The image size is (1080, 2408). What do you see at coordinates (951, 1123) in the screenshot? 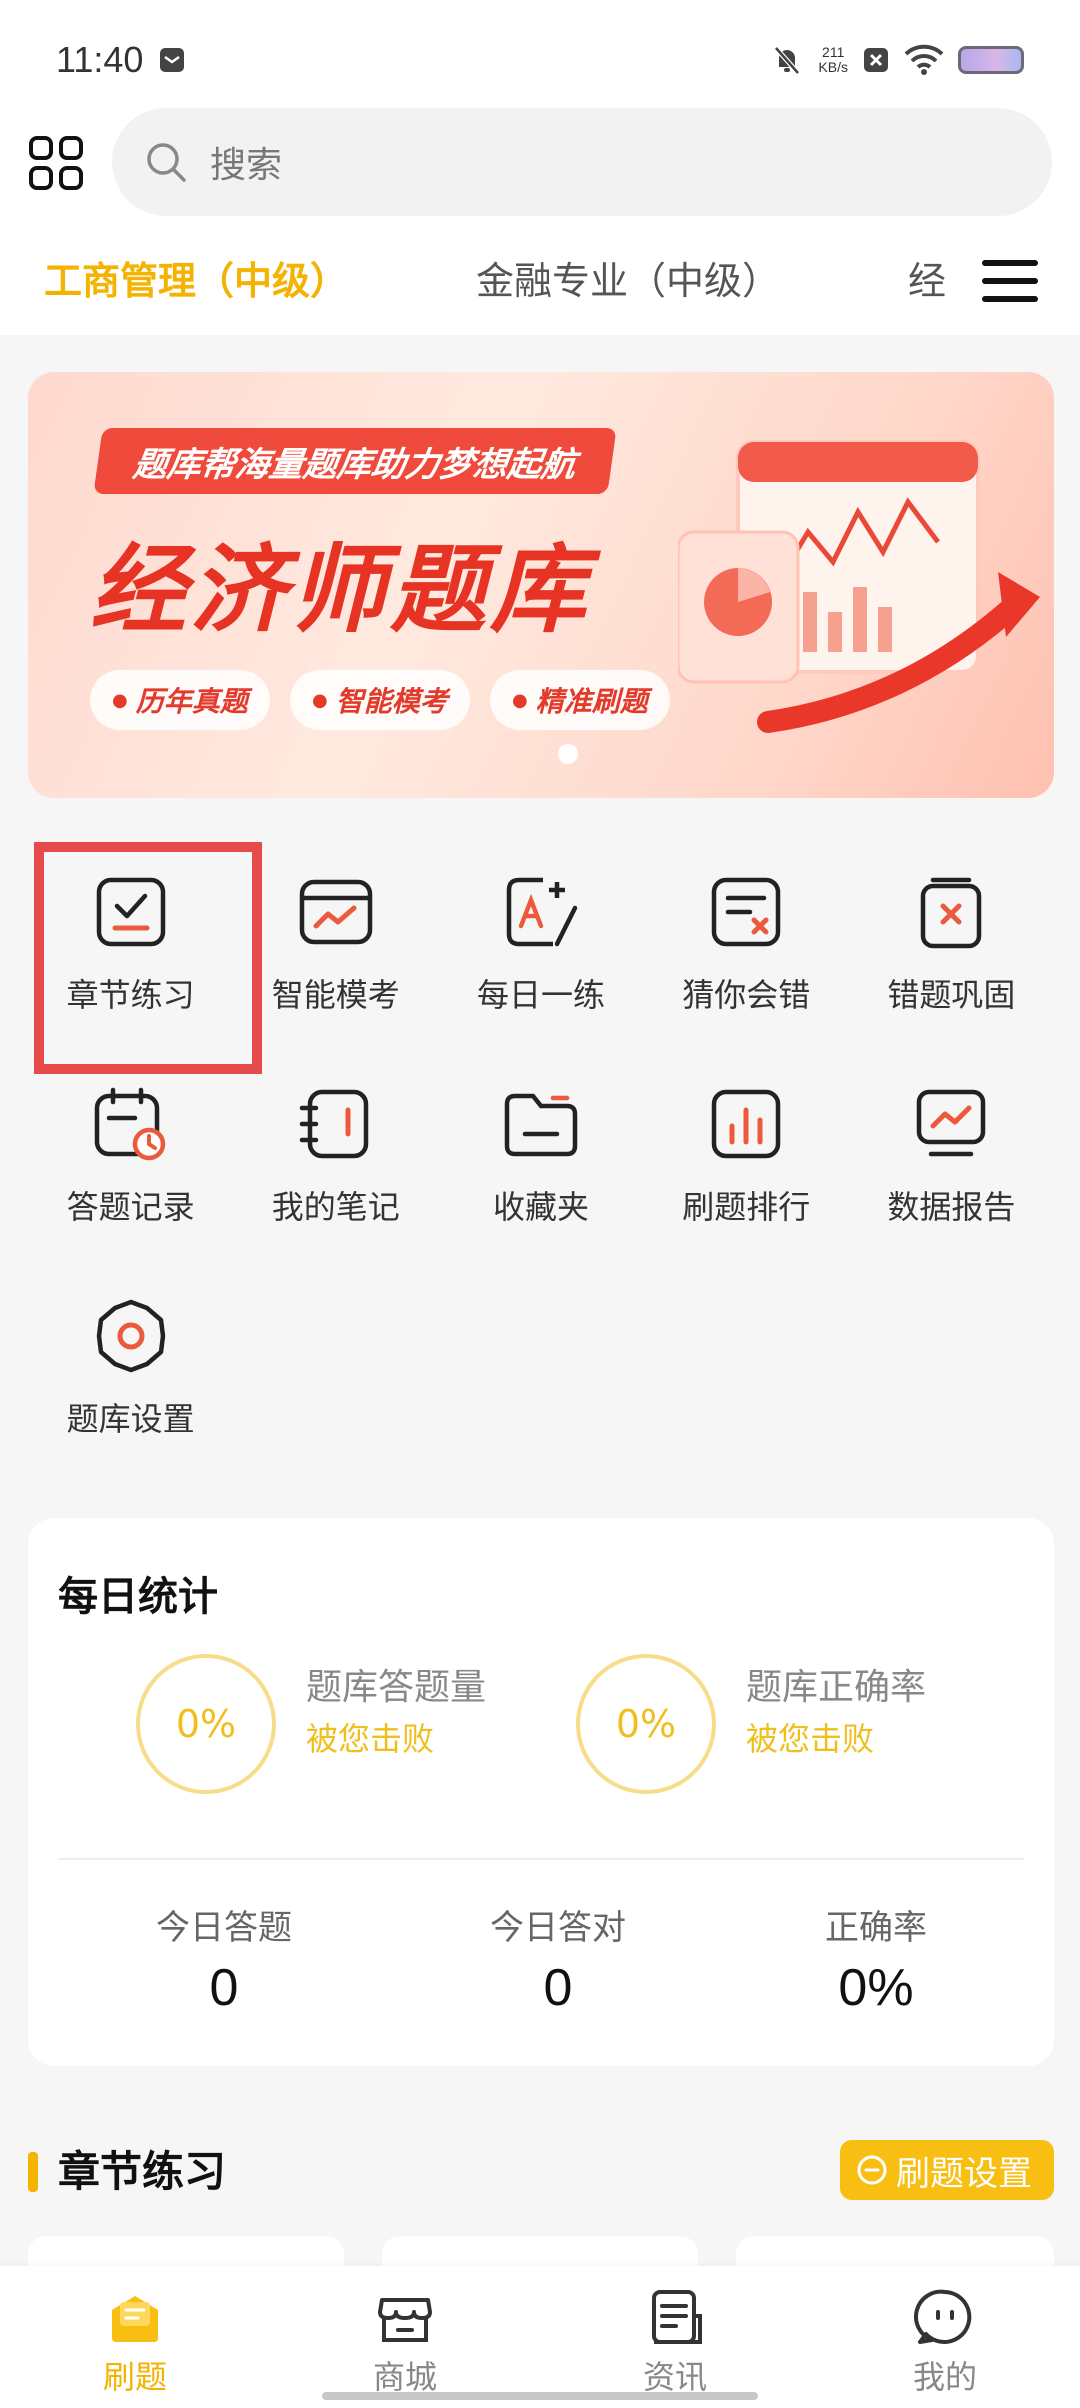
I see `report-icon` at bounding box center [951, 1123].